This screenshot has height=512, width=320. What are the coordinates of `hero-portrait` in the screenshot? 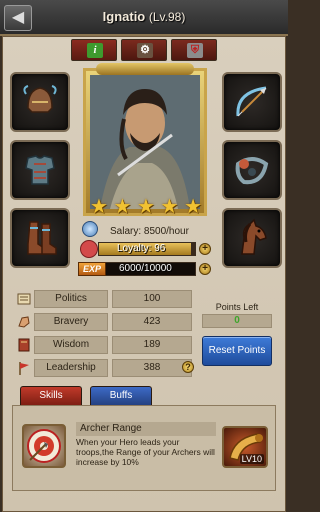 It's located at (145, 142).